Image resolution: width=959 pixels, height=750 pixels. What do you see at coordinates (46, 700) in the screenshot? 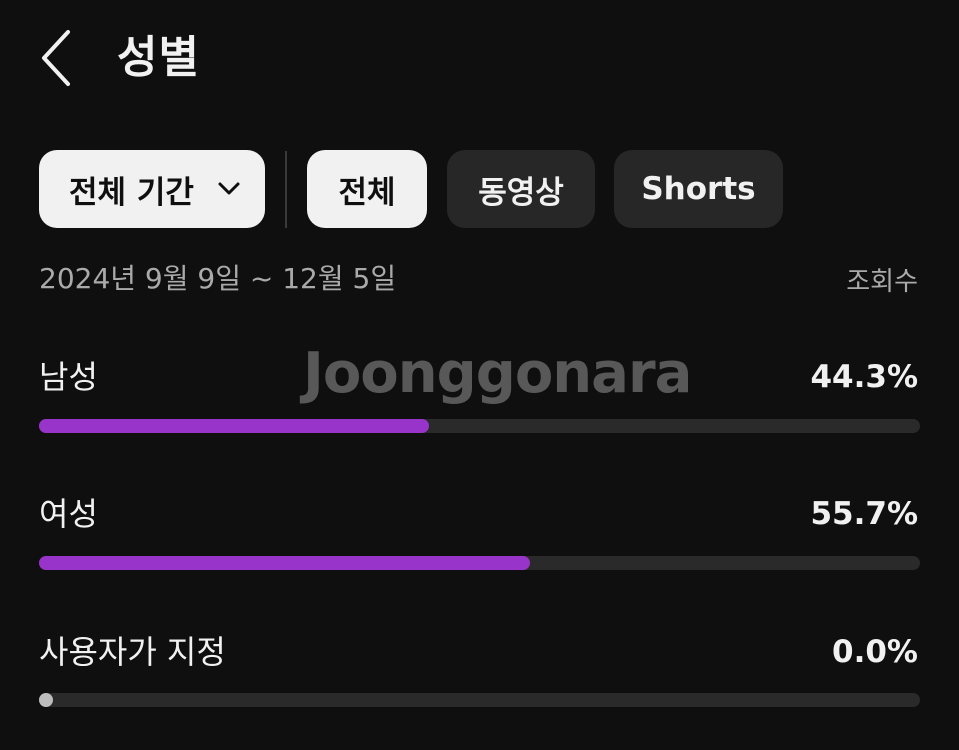
I see `progress-fill-custom` at bounding box center [46, 700].